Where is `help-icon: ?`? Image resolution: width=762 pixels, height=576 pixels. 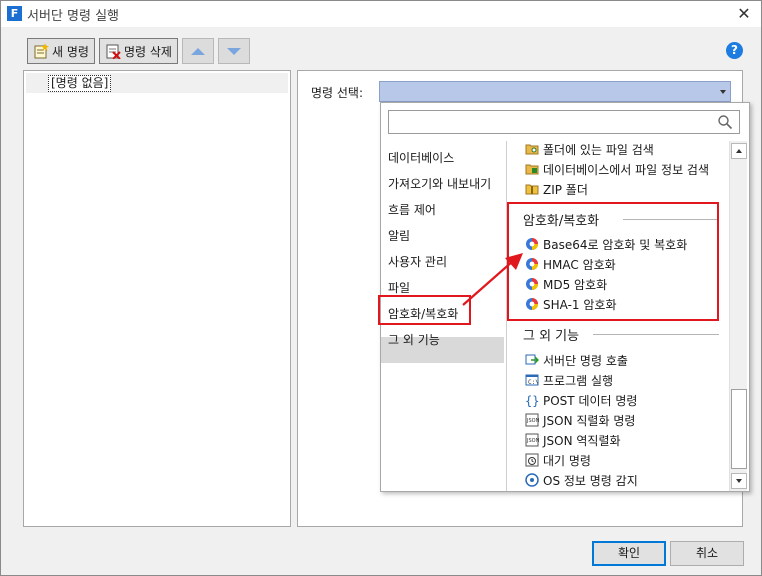 help-icon: ? is located at coordinates (734, 50).